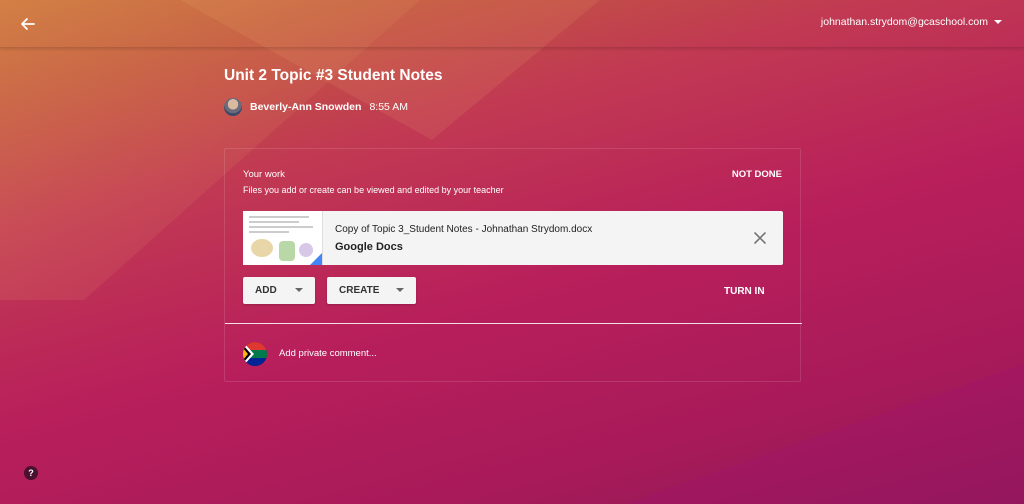  I want to click on author-row: Beverly-Ann Snowden 8:55 AM, so click(316, 107).